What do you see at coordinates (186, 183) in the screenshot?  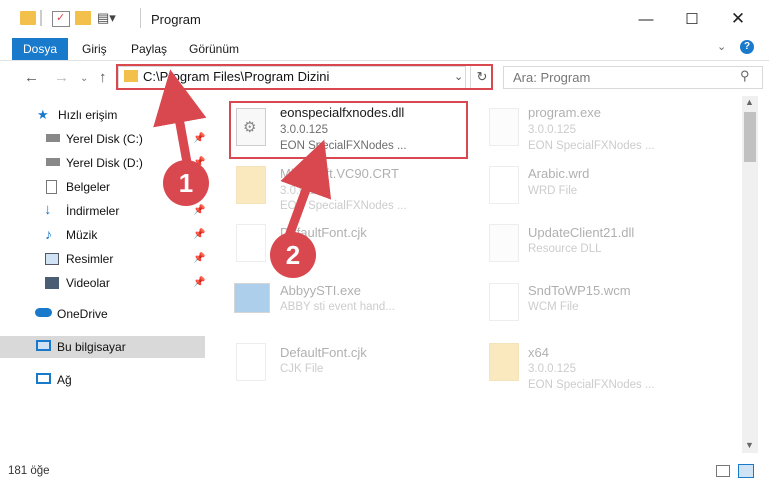 I see `step-badge-1: 1` at bounding box center [186, 183].